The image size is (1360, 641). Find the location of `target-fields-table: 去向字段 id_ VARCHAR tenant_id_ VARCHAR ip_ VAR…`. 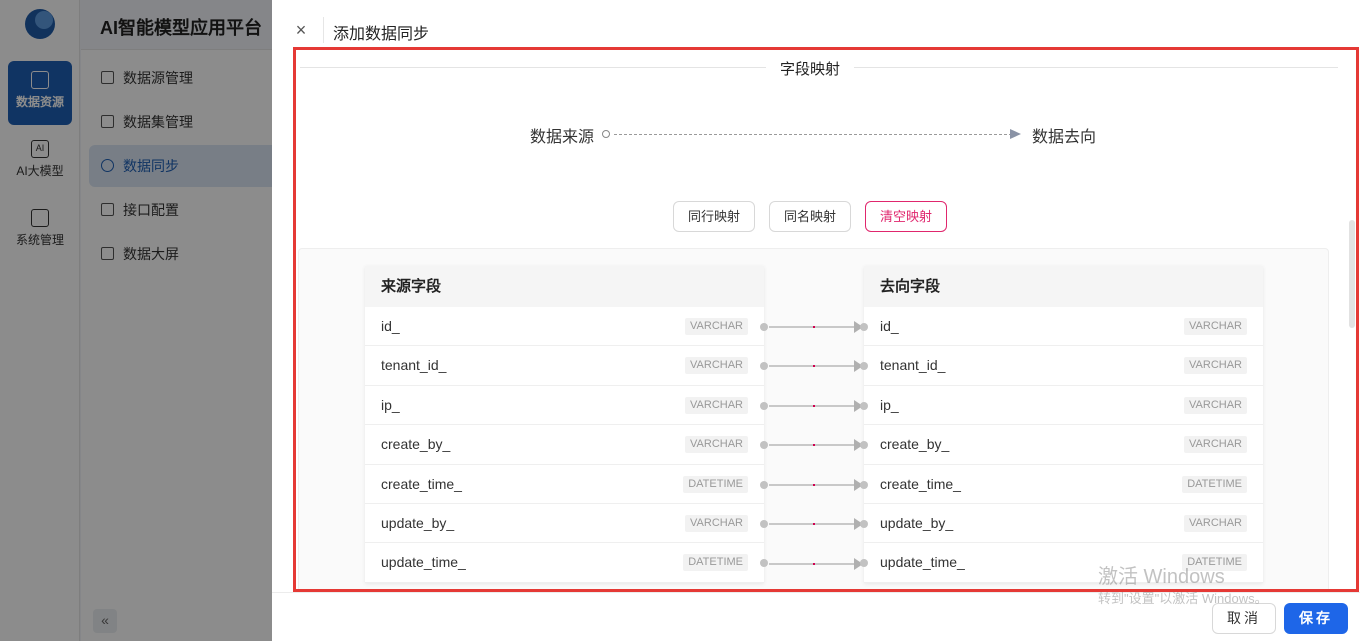

target-fields-table: 去向字段 id_ VARCHAR tenant_id_ VARCHAR ip_ VAR… is located at coordinates (1061, 424).